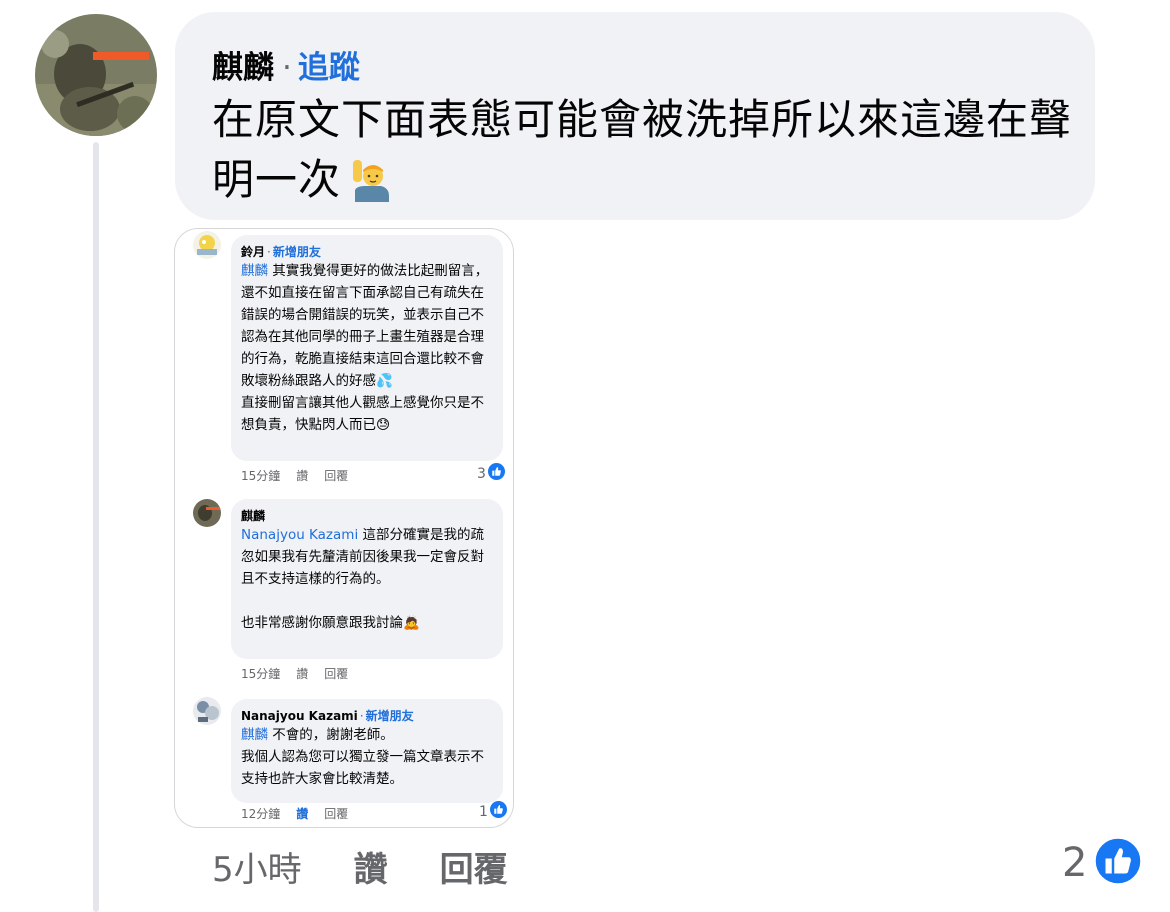 The height and width of the screenshot is (912, 1170). I want to click on comment-text: 在原文下面表態可能會被洗掉所以來這邊在聲明一次, so click(647, 154).